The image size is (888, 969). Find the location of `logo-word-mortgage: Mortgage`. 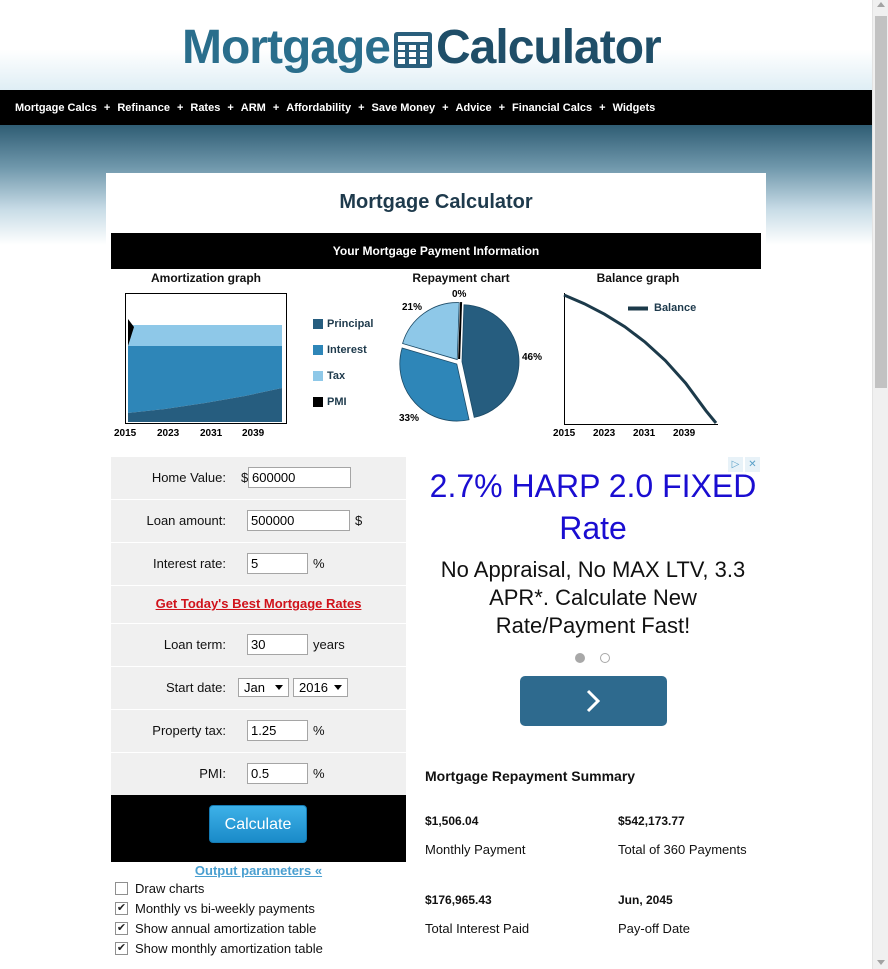

logo-word-mortgage: Mortgage is located at coordinates (286, 47).